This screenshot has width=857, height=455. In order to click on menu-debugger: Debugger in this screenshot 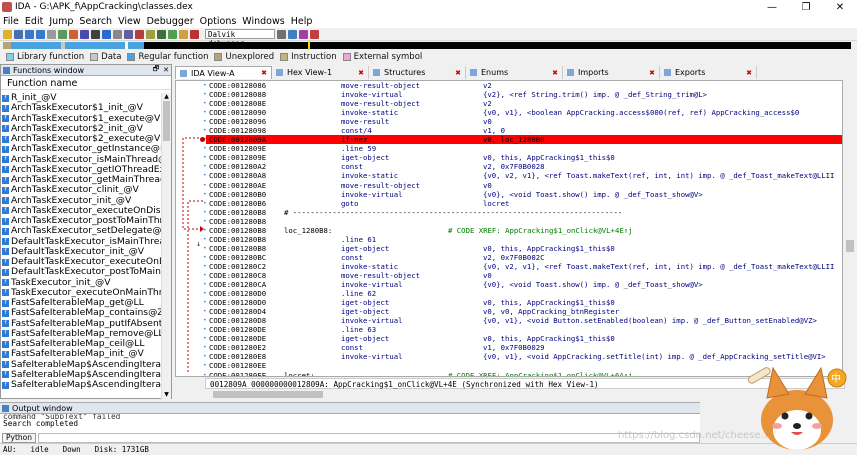, I will do `click(170, 21)`.